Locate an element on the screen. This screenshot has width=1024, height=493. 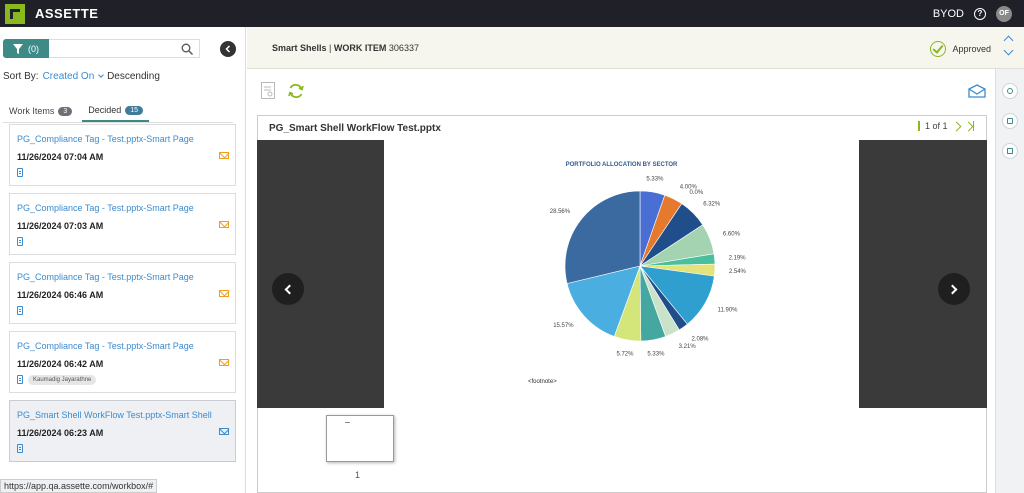
expand-button is located at coordinates (1010, 151).